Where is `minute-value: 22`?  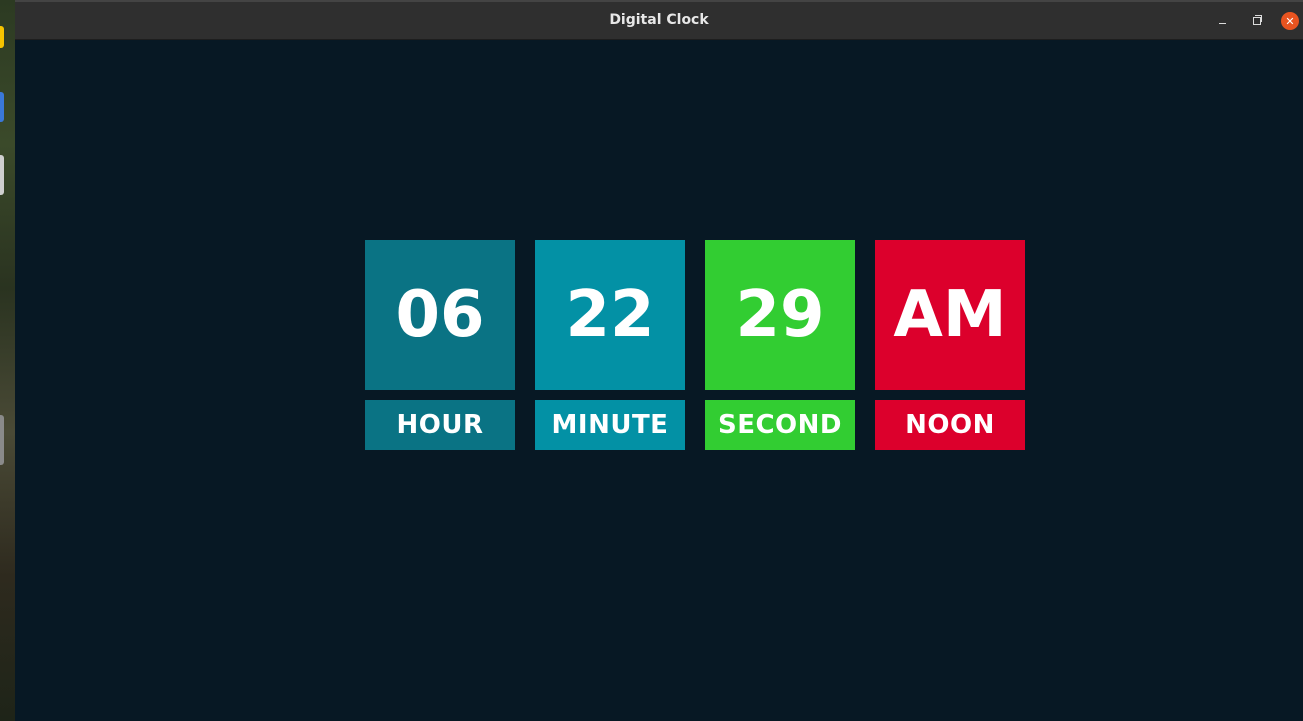
minute-value: 22 is located at coordinates (610, 315).